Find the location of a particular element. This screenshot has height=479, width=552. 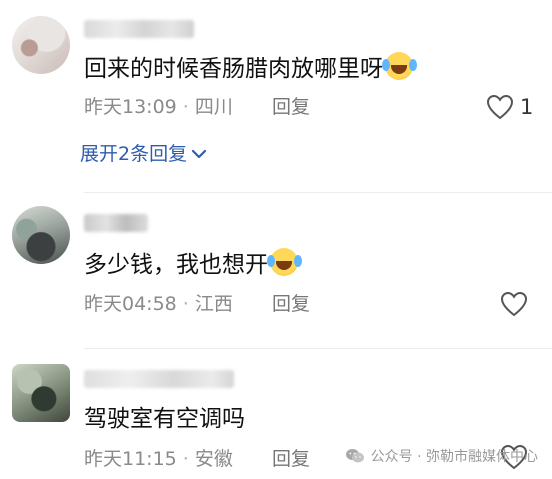

comment-location: 江西 is located at coordinates (213, 304).